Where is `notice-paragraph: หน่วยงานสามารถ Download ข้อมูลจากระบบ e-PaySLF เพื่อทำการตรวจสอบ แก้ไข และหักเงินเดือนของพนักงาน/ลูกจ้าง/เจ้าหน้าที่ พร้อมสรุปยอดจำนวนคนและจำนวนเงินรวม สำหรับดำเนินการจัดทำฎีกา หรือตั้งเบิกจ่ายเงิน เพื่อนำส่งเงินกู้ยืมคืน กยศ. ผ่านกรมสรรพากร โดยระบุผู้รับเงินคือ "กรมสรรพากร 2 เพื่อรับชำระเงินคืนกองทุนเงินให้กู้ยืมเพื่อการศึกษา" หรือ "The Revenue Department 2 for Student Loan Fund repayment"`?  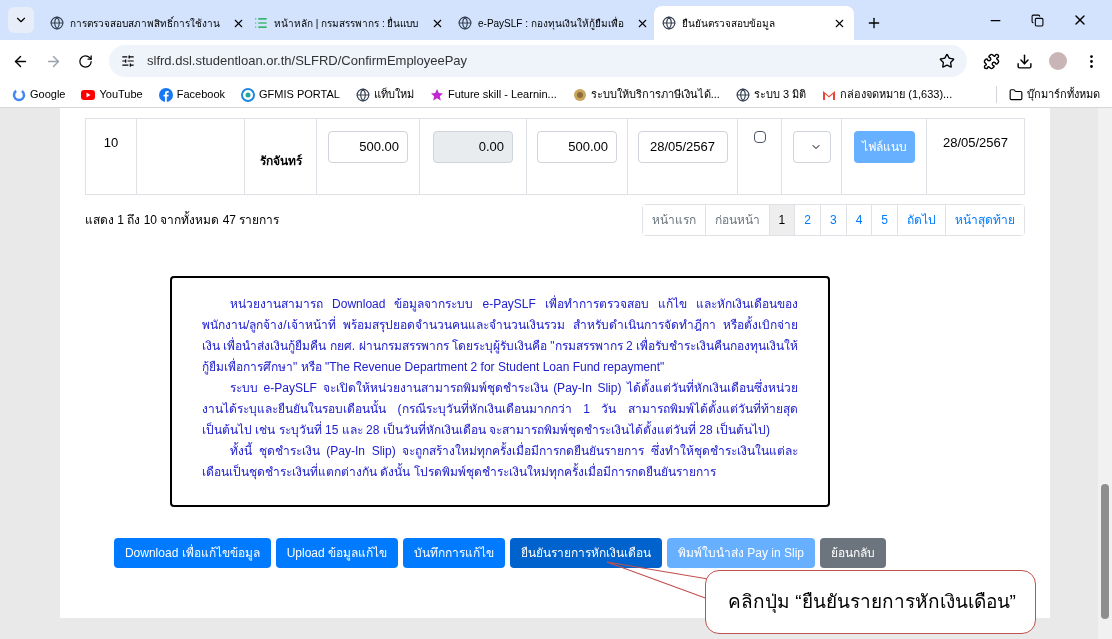
notice-paragraph: หน่วยงานสามารถ Download ข้อมูลจากระบบ e-PaySLF เพื่อทำการตรวจสอบ แก้ไข และหักเงินเดือนของพนักงาน/ลูกจ้าง/เจ้าหน้าที่ พร้อมสรุปยอดจำนวนคนและจำนวนเงินรวม สำหรับดำเนินการจัดทำฎีกา หรือตั้งเบิกจ่ายเงิน เพื่อนำส่งเงินกู้ยืมคืน กยศ. ผ่านกรมสรรพากร โดยระบุผู้รับเงินคือ "กรมสรรพากร 2 เพื่อรับชำระเงินคืนกองทุนเงินให้กู้ยืมเพื่อการศึกษา" หรือ "The Revenue Department 2 for Student Loan Fund repayment" is located at coordinates (500, 335).